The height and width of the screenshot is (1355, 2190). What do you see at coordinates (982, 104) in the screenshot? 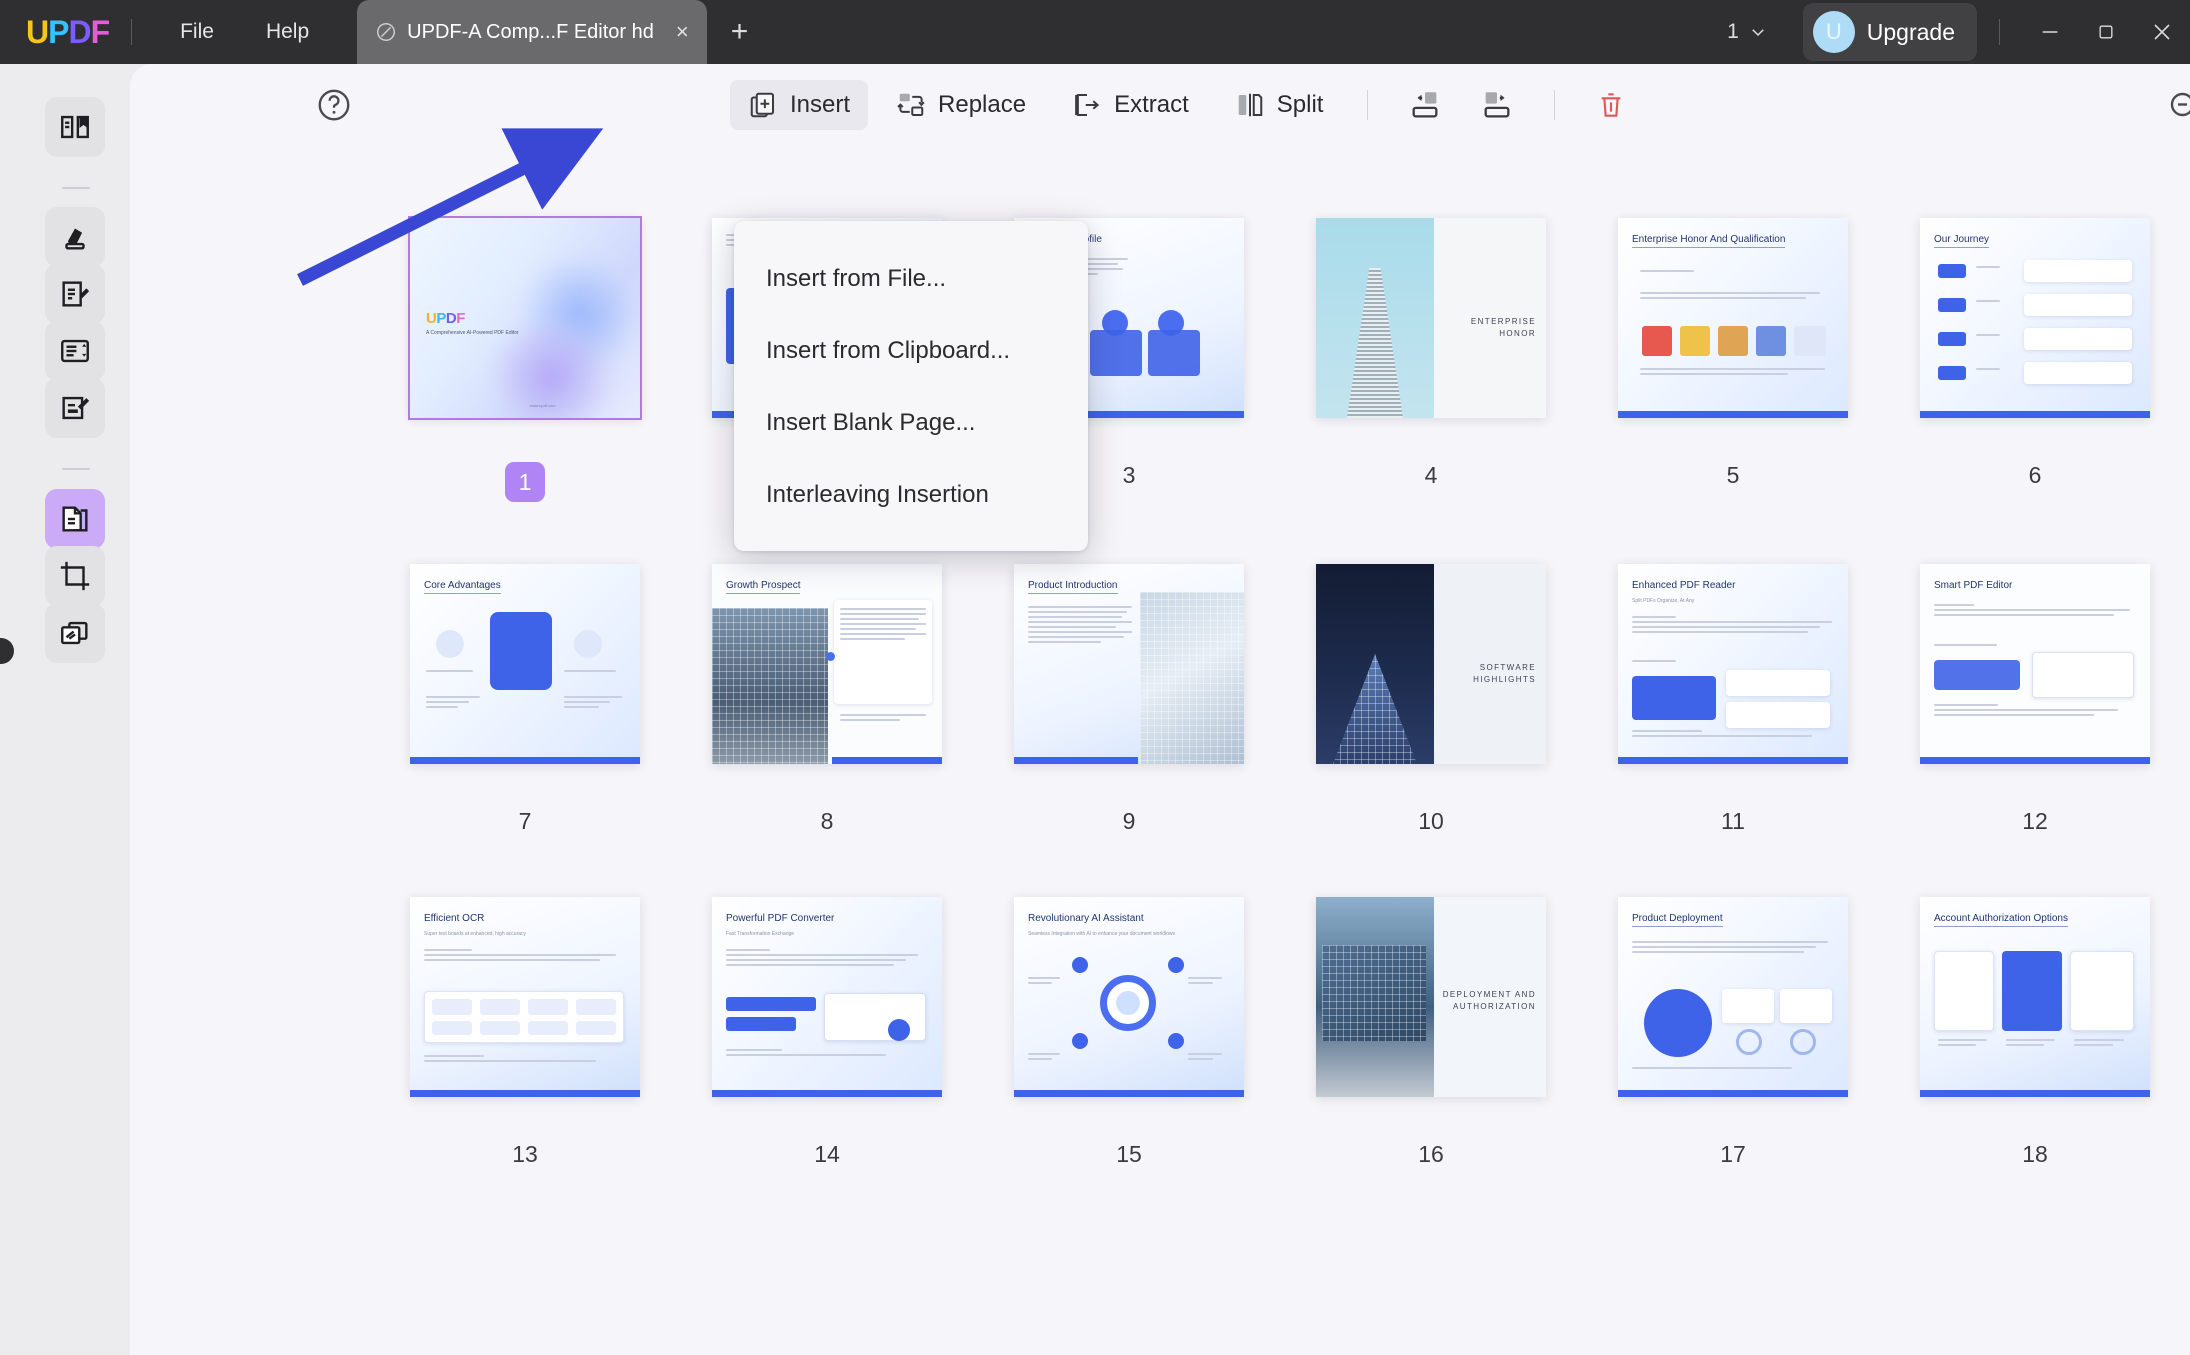
I see `replace-tool-label: Replace` at bounding box center [982, 104].